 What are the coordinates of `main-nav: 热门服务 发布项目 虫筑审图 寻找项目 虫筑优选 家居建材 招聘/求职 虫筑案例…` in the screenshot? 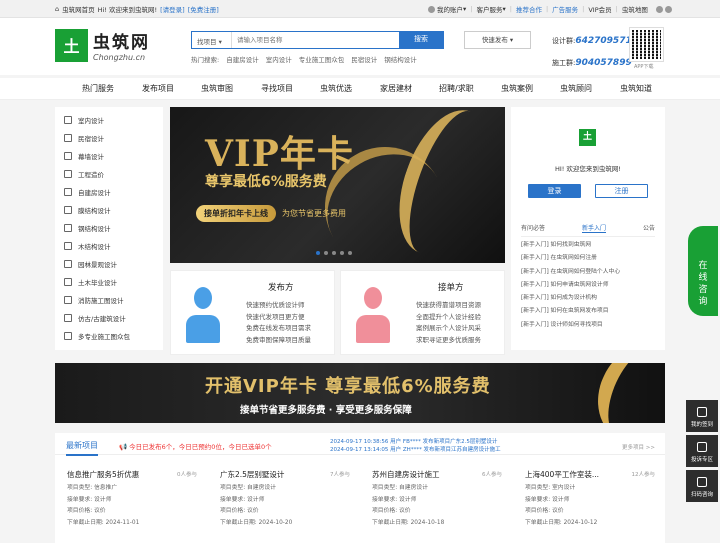 It's located at (360, 89).